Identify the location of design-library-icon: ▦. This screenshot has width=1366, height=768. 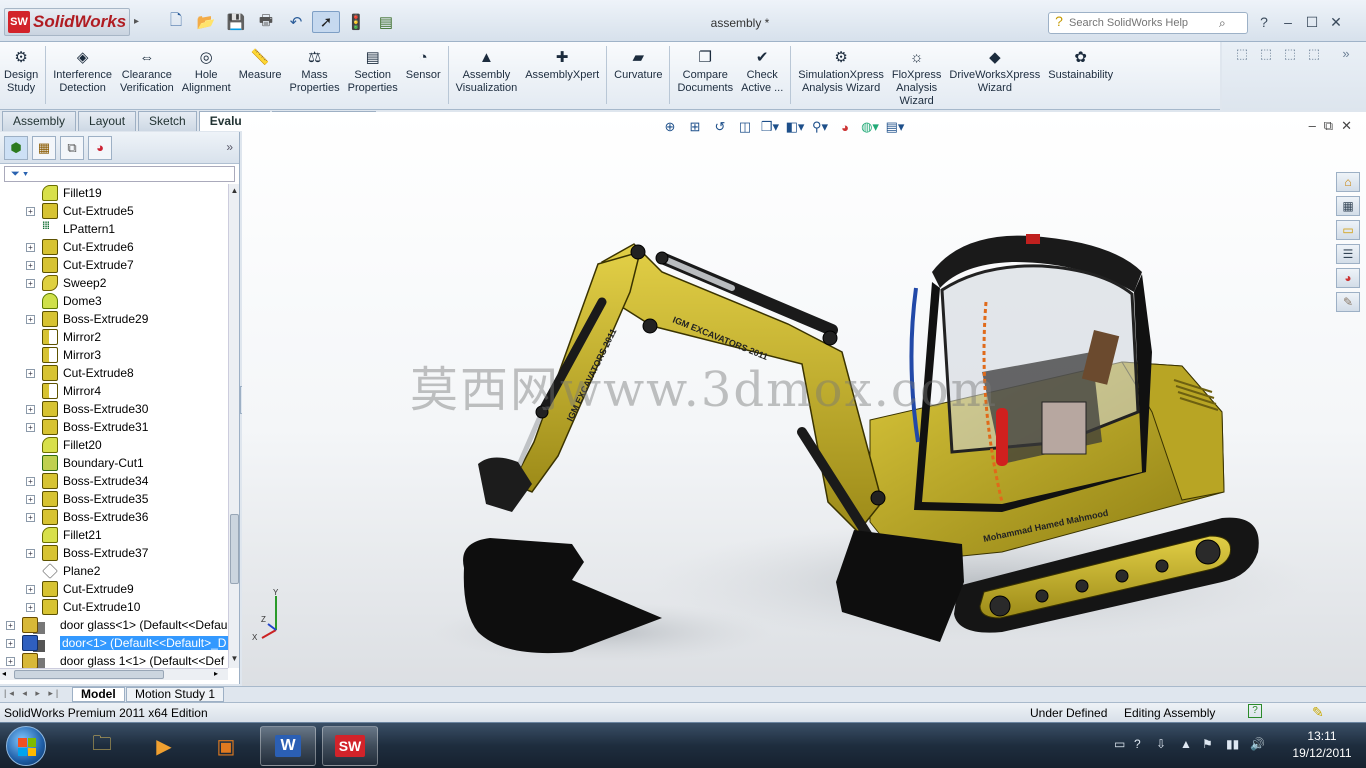
(1348, 206).